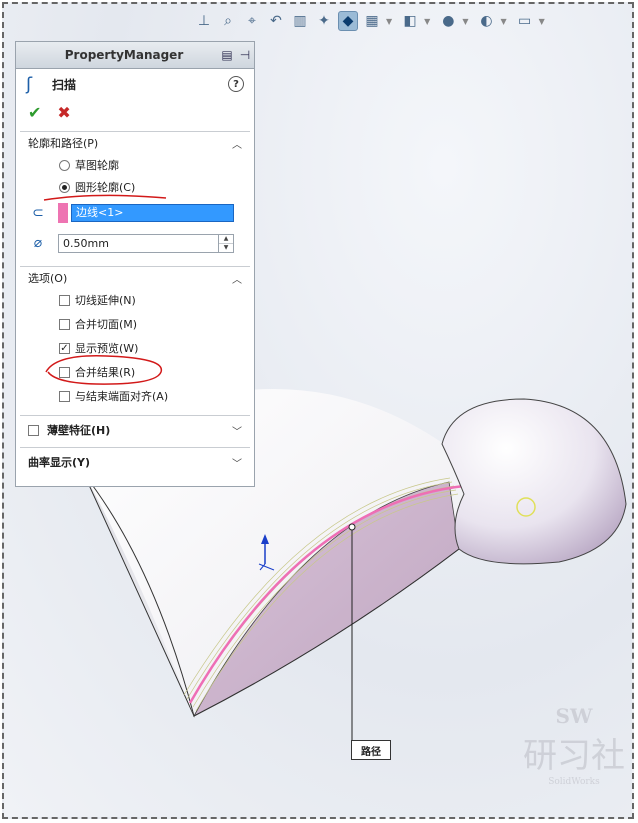 This screenshot has width=638, height=823. I want to click on radio-sketch-profile-label: 草图轮廓, so click(97, 165).